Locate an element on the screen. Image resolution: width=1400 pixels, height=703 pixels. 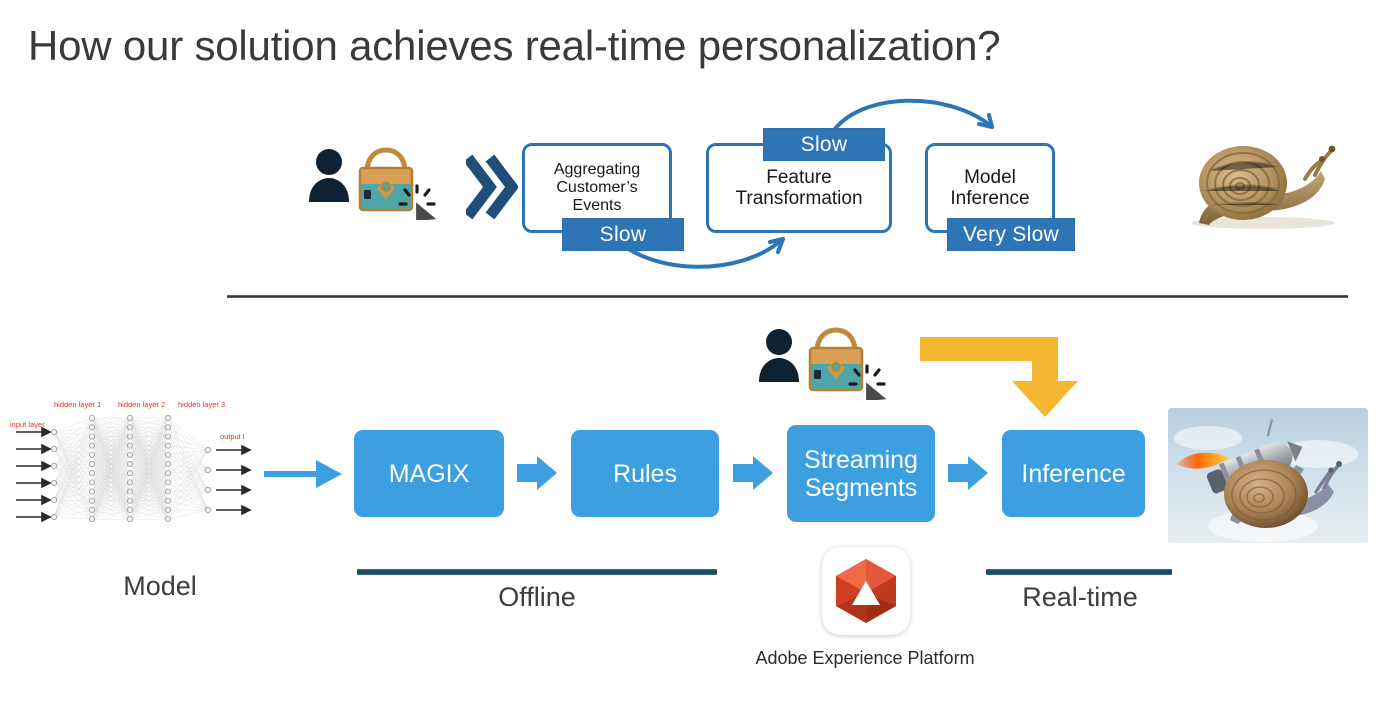
section-divider is located at coordinates (787, 296).